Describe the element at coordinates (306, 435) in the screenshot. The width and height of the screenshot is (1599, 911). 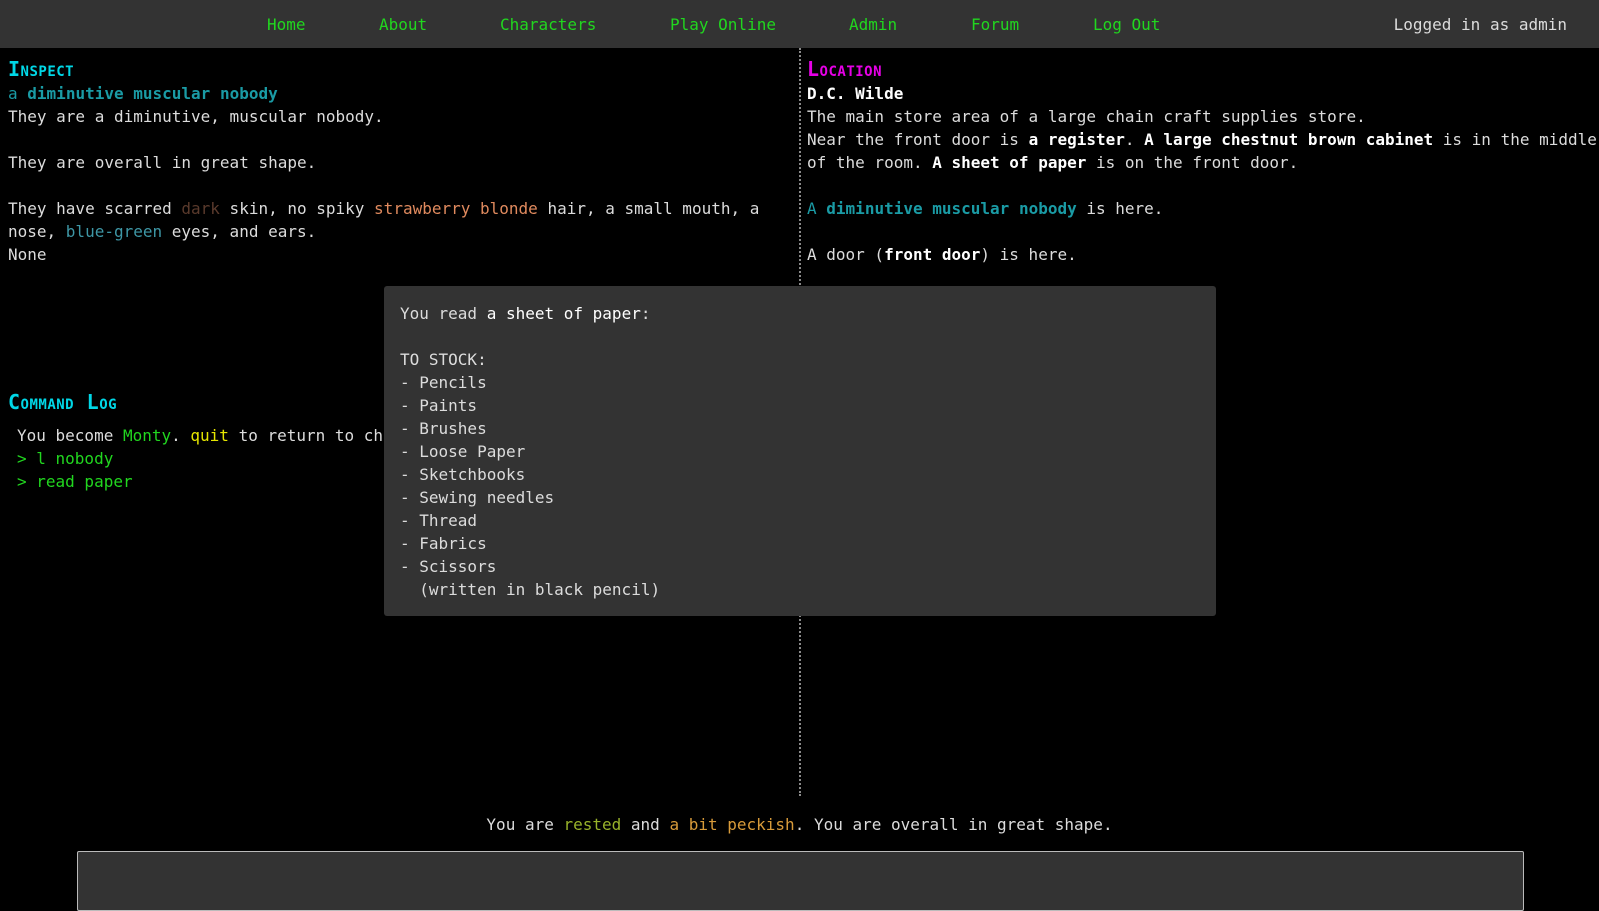
I see `log-text: to return to ch` at that location.